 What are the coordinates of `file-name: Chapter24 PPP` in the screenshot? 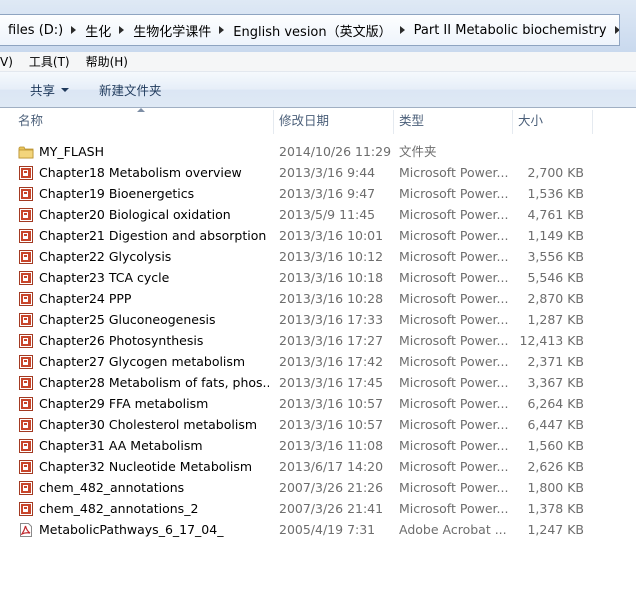 It's located at (85, 298).